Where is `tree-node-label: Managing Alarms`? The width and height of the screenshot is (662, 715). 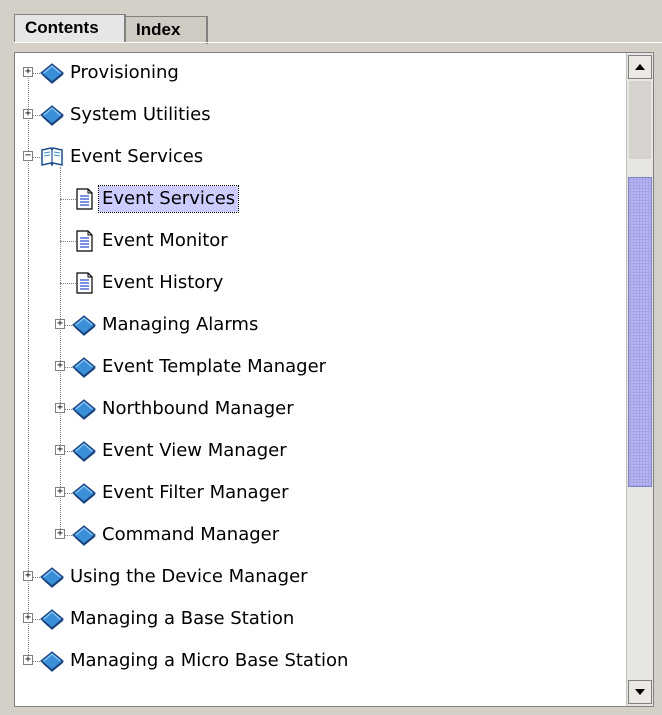
tree-node-label: Managing Alarms is located at coordinates (180, 325).